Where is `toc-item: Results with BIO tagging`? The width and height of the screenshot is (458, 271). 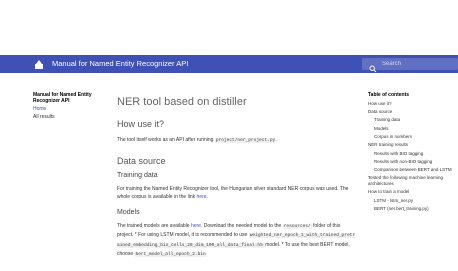 toc-item: Results with BIO tagging is located at coordinates (412, 154).